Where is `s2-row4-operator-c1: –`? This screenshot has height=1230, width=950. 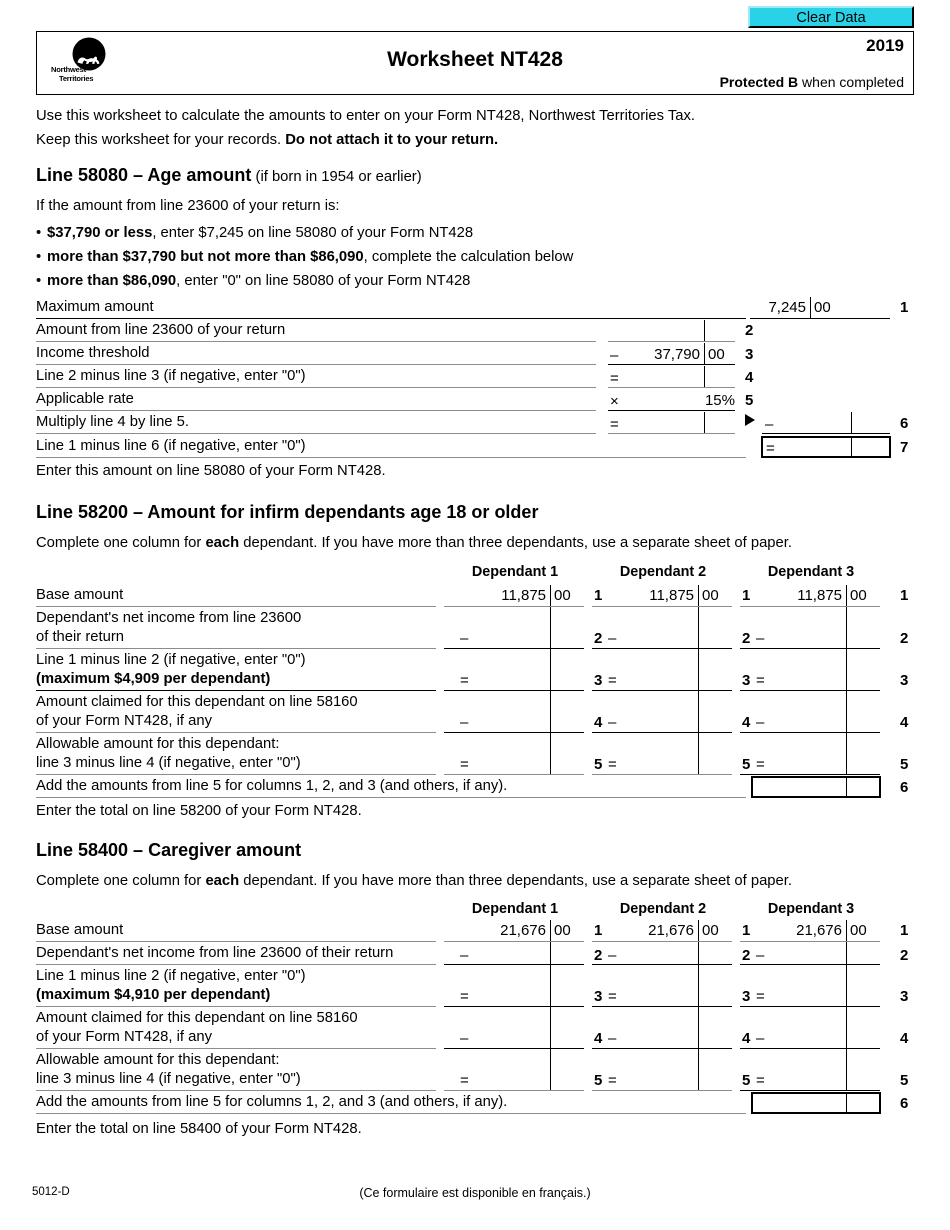 s2-row4-operator-c1: – is located at coordinates (464, 722).